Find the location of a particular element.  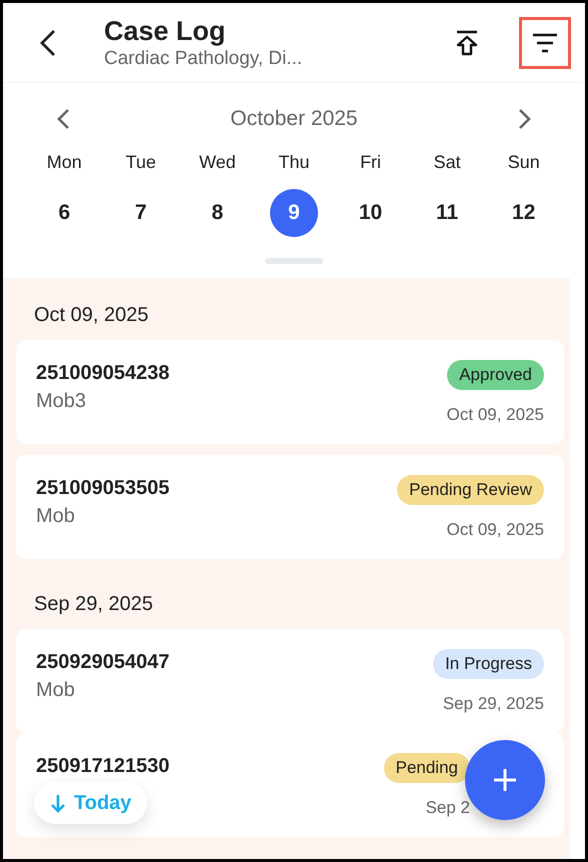

filter-button is located at coordinates (545, 42).